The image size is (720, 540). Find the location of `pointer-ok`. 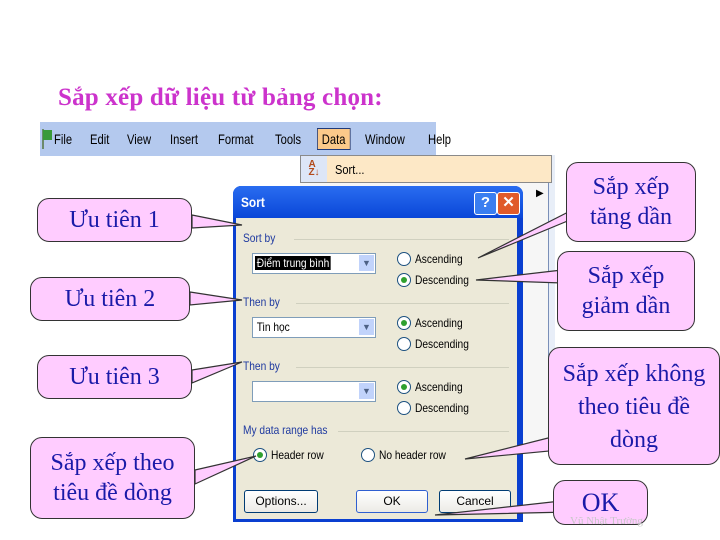

pointer-ok is located at coordinates (502, 507).